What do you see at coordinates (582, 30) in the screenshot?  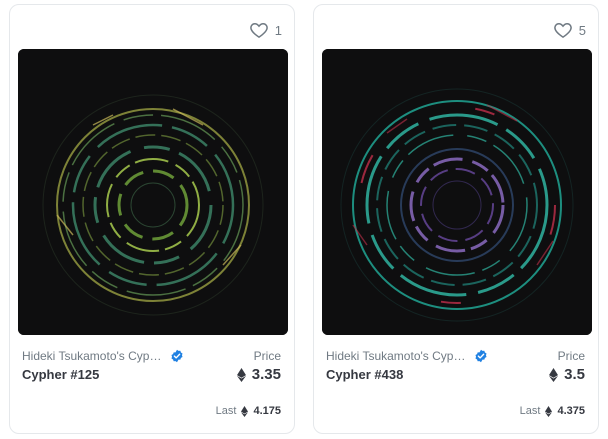 I see `favorite-count: 5` at bounding box center [582, 30].